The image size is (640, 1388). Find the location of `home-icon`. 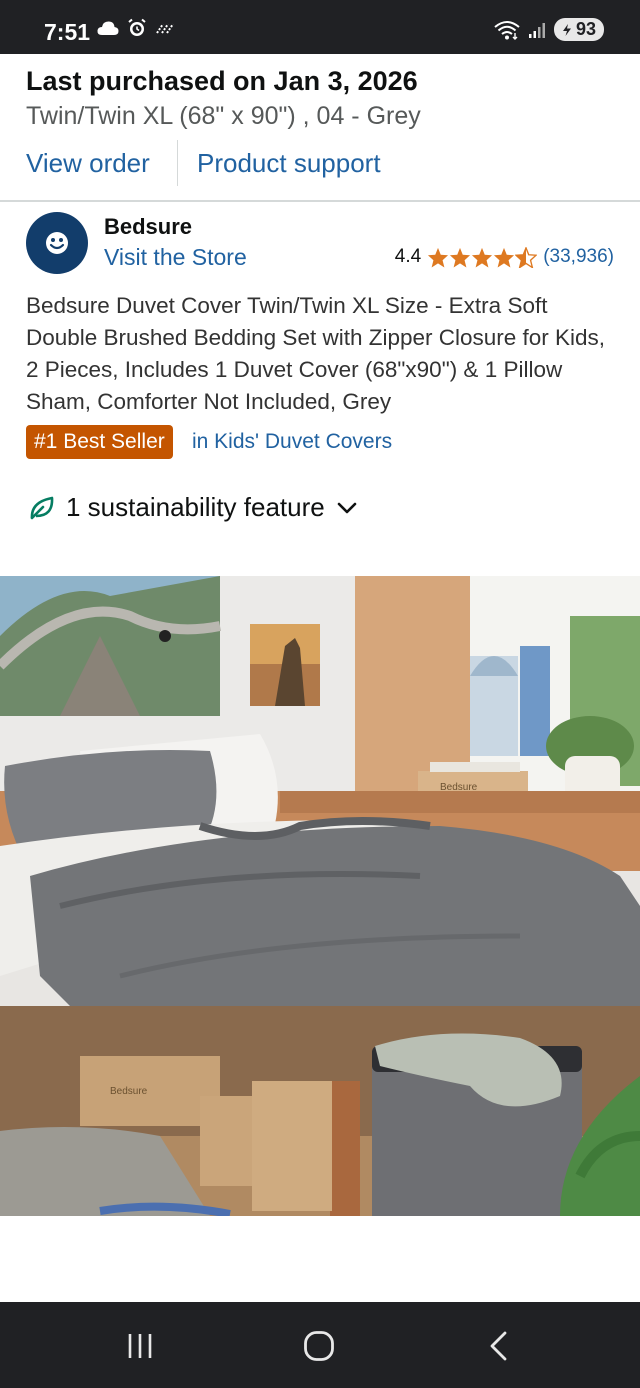

home-icon is located at coordinates (319, 1346).